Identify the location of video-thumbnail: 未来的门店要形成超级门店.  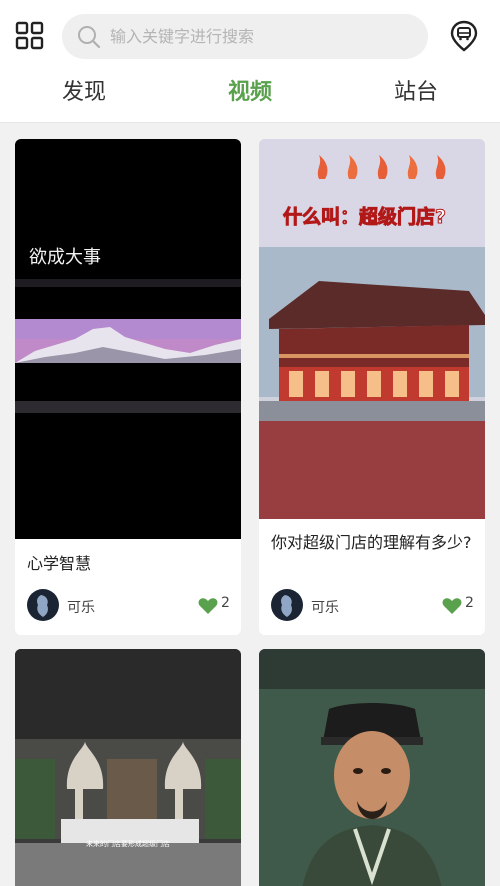
(128, 767).